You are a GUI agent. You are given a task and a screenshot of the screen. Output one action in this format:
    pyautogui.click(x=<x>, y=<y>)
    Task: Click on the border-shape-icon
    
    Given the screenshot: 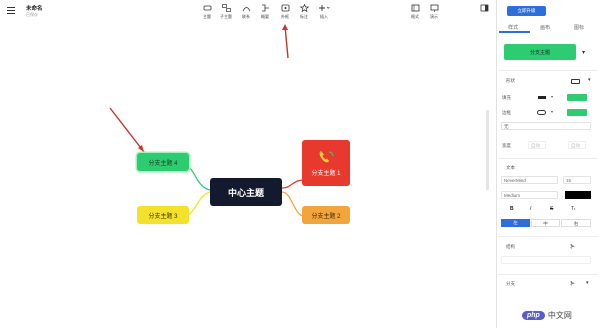 What is the action you would take?
    pyautogui.click(x=541, y=112)
    